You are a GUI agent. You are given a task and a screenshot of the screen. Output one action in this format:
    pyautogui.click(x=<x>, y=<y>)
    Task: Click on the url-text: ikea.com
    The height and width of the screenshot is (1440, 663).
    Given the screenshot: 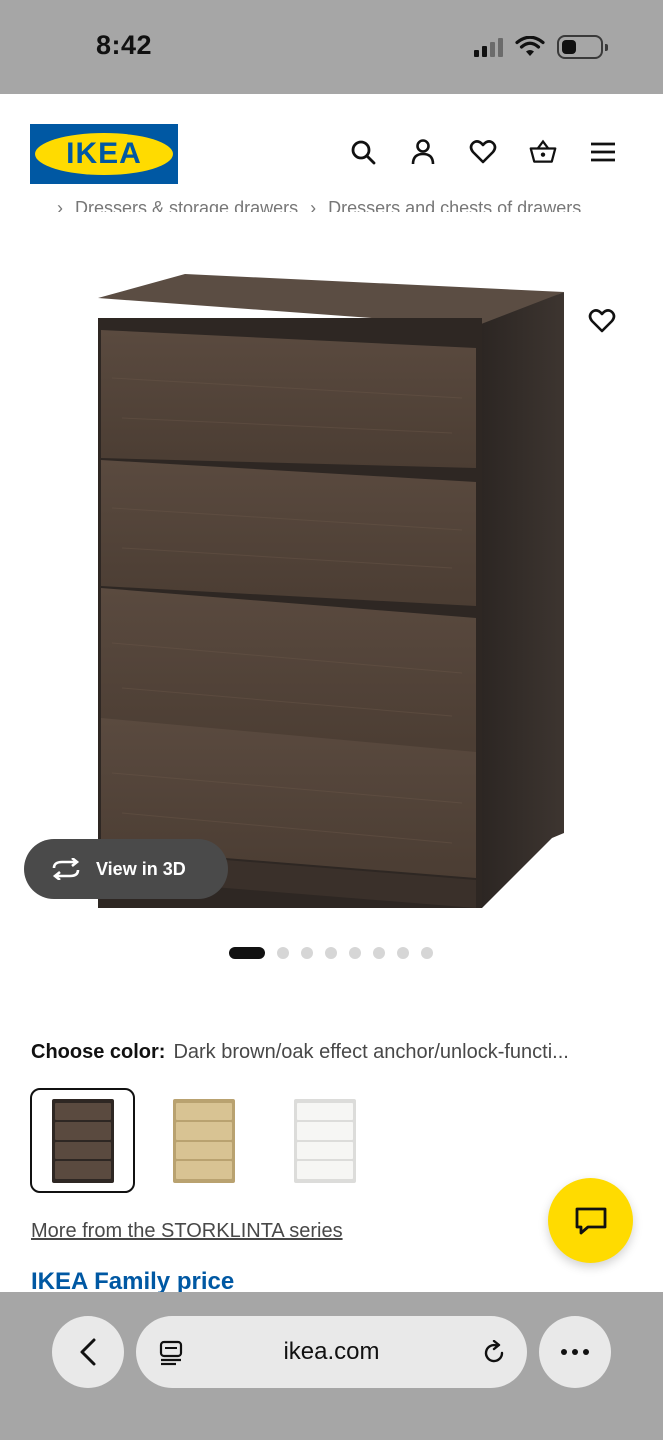 What is the action you would take?
    pyautogui.click(x=331, y=1351)
    